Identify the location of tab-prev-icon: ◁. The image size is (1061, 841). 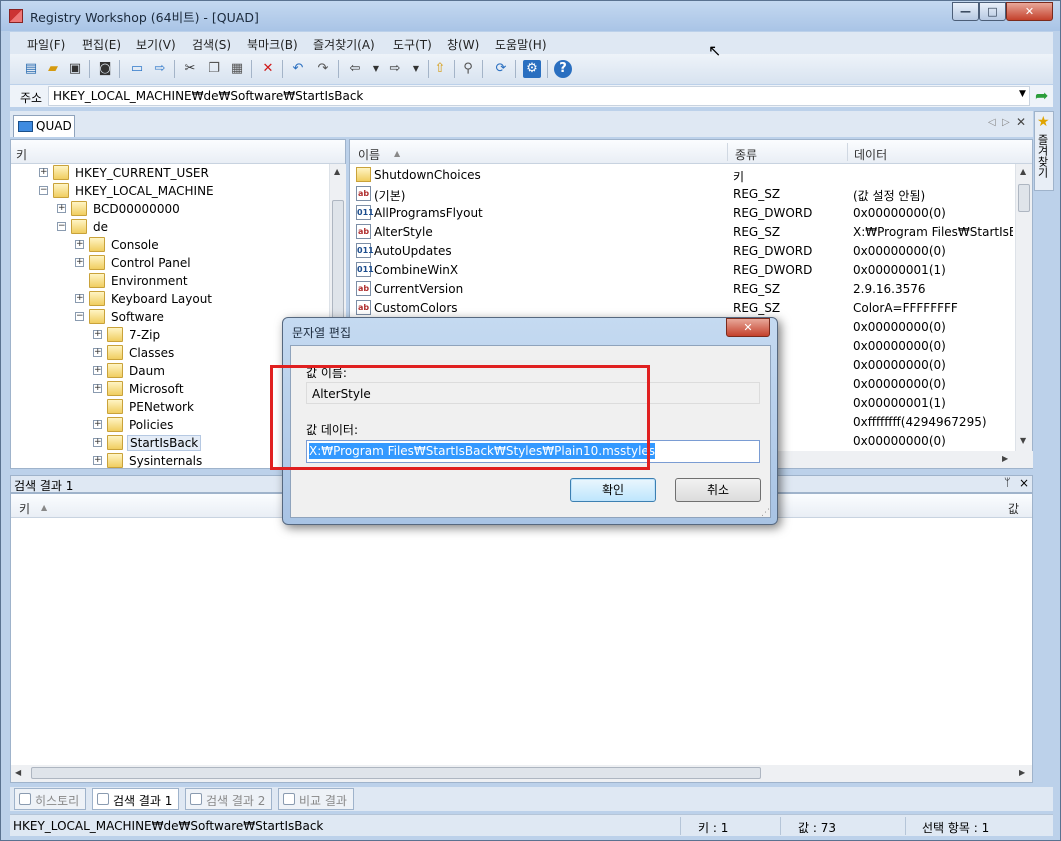
(992, 122).